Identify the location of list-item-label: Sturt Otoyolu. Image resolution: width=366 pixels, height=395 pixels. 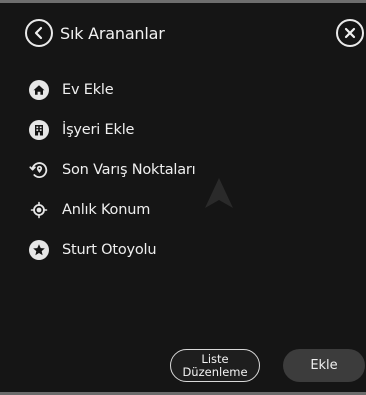
(109, 250).